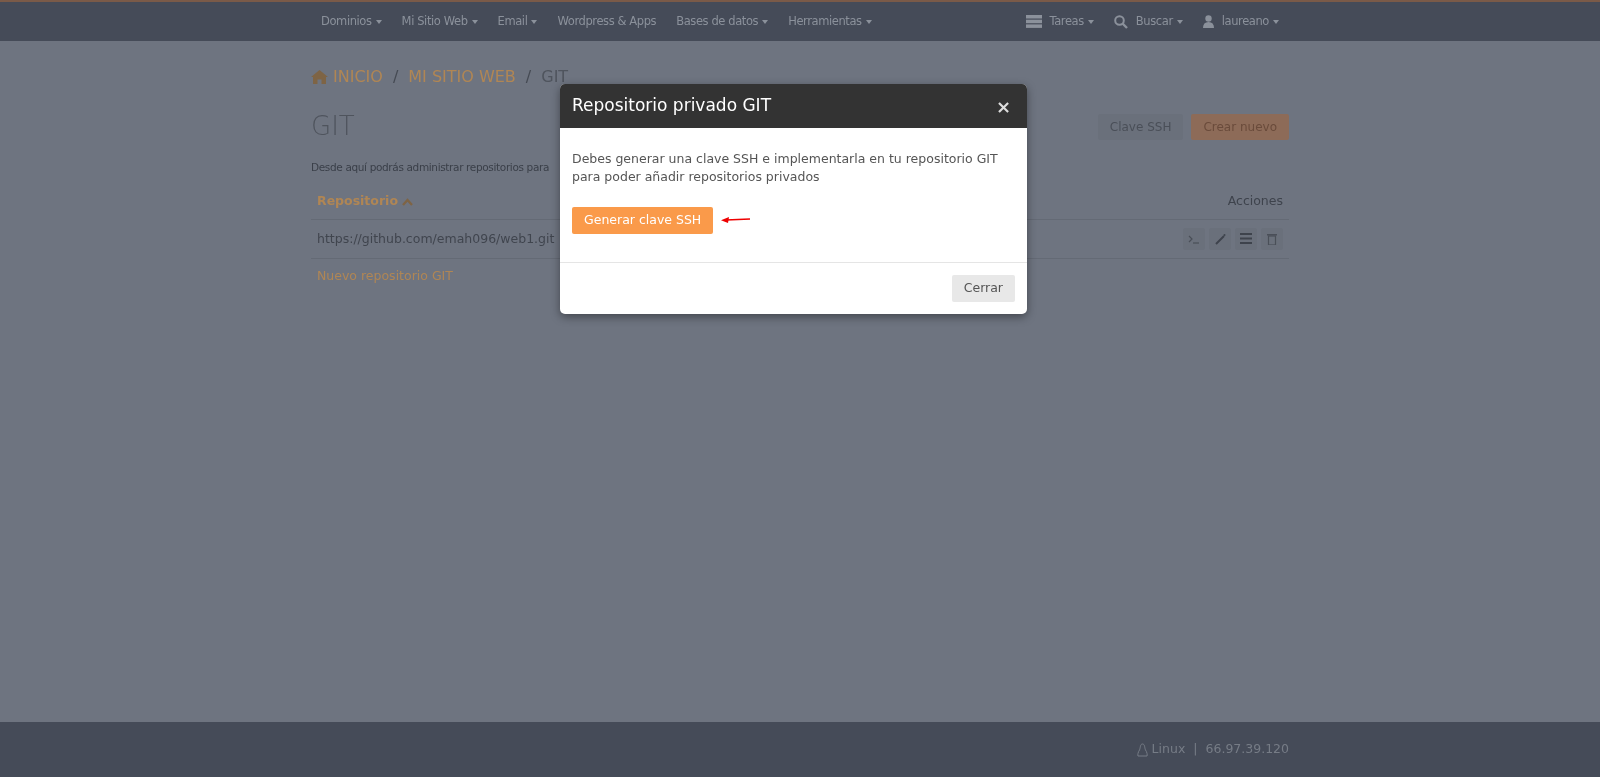  Describe the element at coordinates (385, 275) in the screenshot. I see `new-repository-link: Nuevo repositorio GIT` at that location.